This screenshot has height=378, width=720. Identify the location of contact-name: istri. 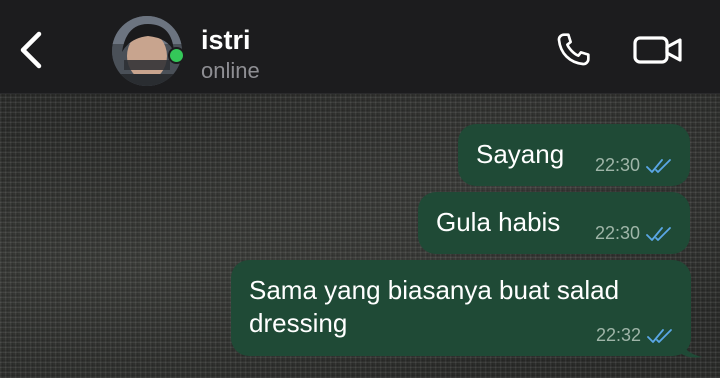
(226, 40).